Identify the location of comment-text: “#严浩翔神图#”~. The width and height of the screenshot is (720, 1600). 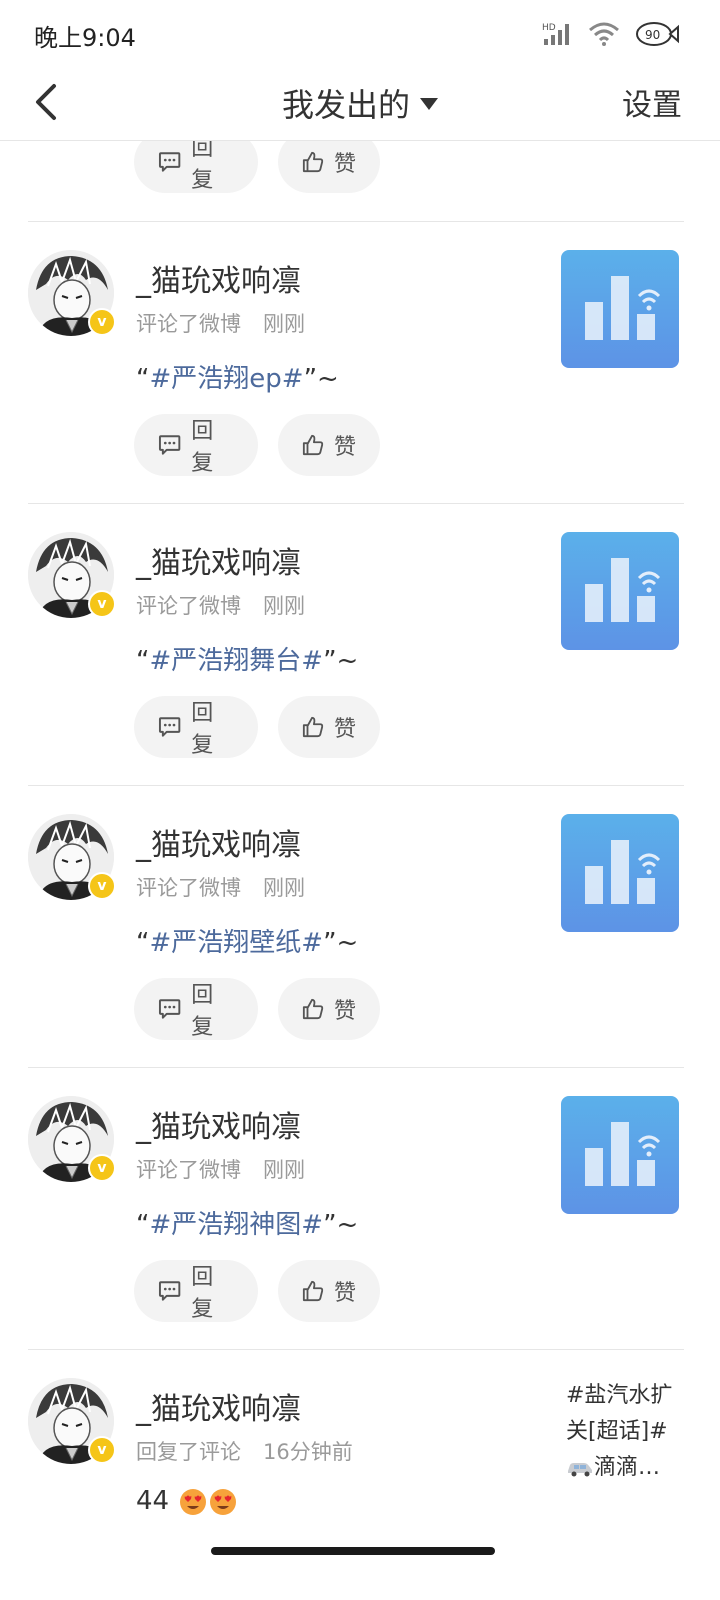
(247, 1222).